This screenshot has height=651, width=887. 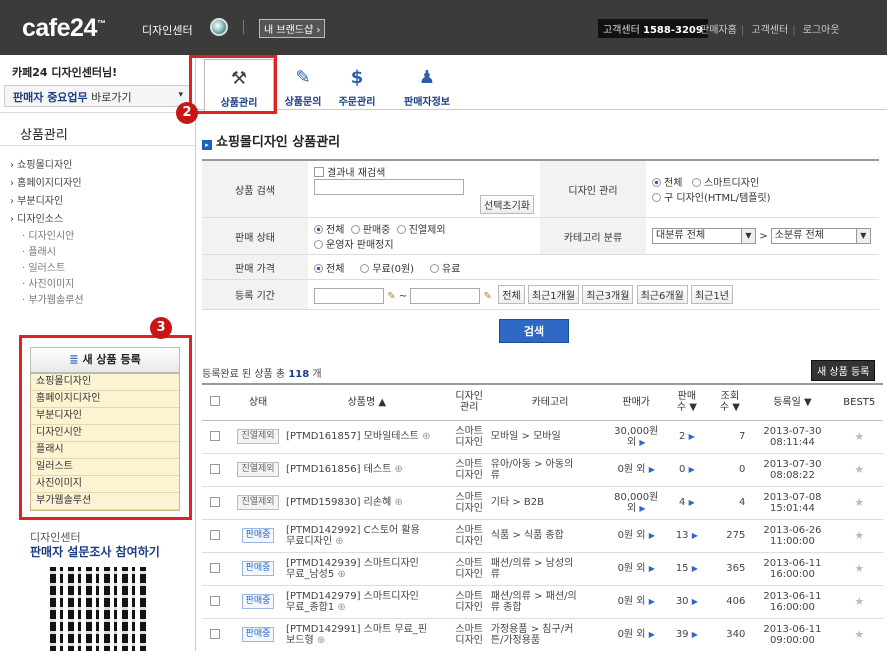 I want to click on customer-center-link: 고객센터, so click(x=769, y=30).